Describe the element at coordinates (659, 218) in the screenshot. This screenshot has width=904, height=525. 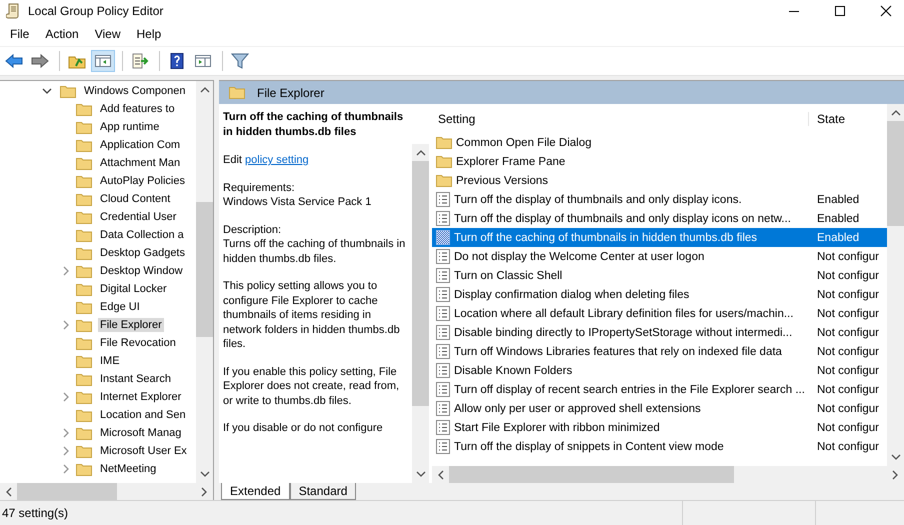
I see `list-row: Turn off the display of thumbnails and only display icons on netw... Enabled` at that location.